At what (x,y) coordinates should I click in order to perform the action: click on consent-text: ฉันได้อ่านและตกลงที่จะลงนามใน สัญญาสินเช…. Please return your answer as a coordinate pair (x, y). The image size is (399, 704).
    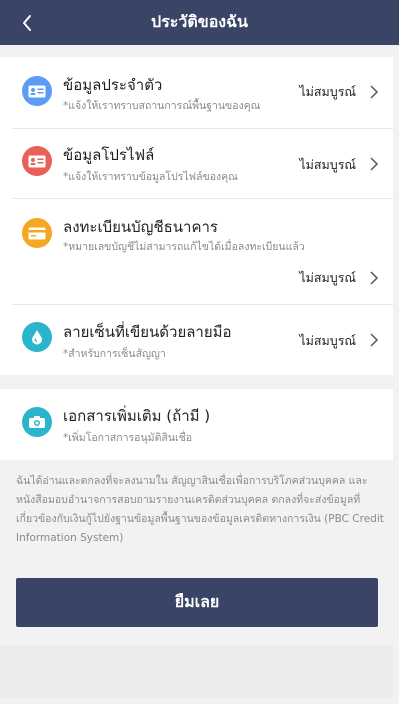
    Looking at the image, I should click on (200, 509).